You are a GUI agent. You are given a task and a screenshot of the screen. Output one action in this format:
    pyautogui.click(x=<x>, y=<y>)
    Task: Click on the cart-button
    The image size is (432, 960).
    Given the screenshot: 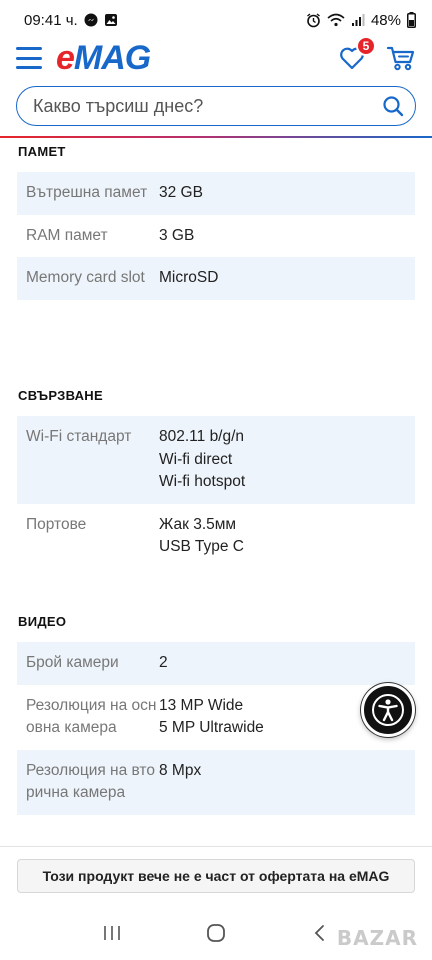 What is the action you would take?
    pyautogui.click(x=401, y=58)
    